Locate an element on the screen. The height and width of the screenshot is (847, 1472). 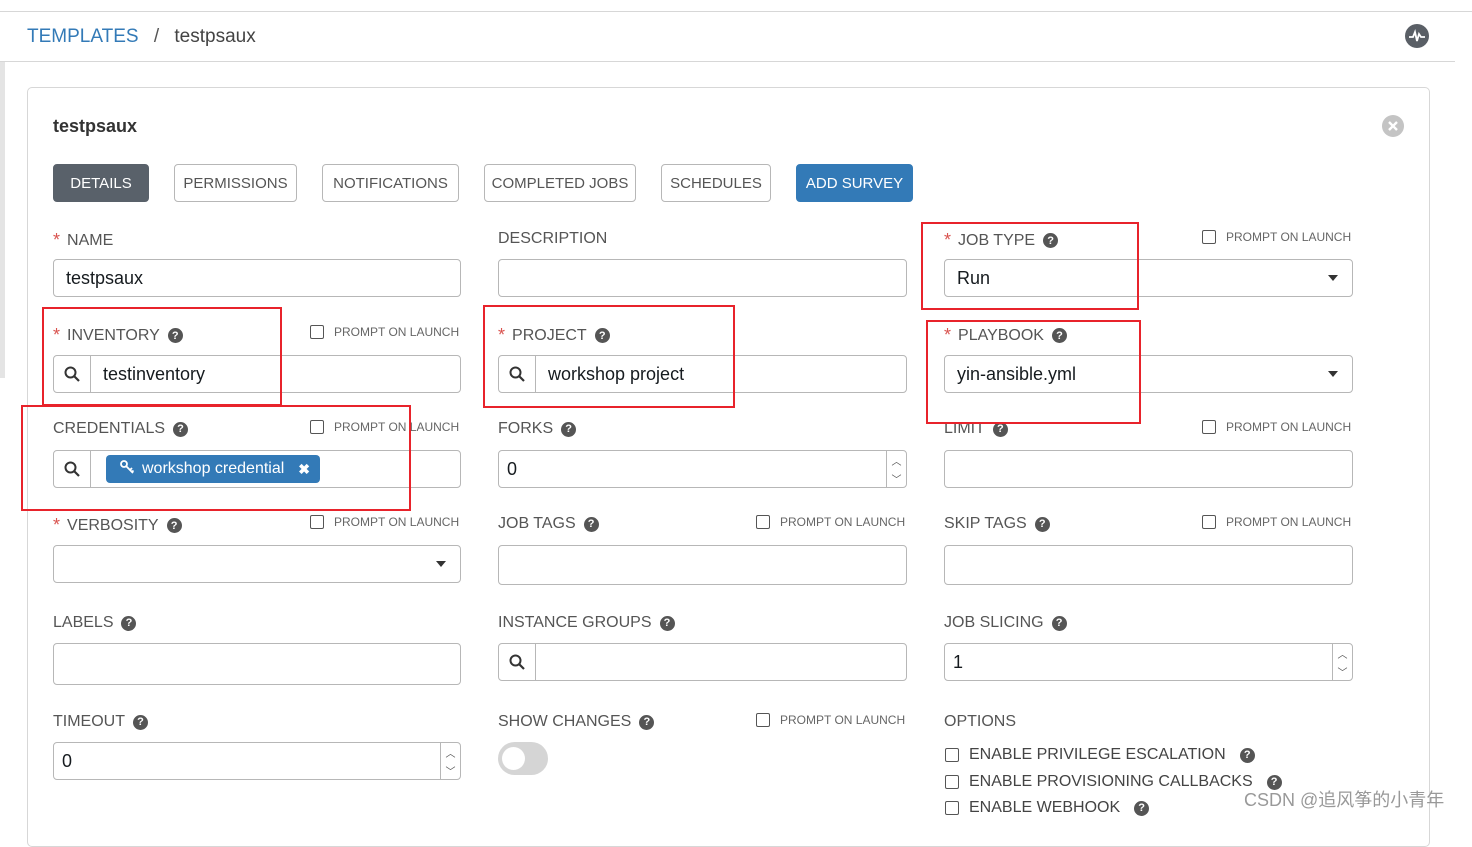
job-slicing-label: JOB SLICING? is located at coordinates (1005, 623).